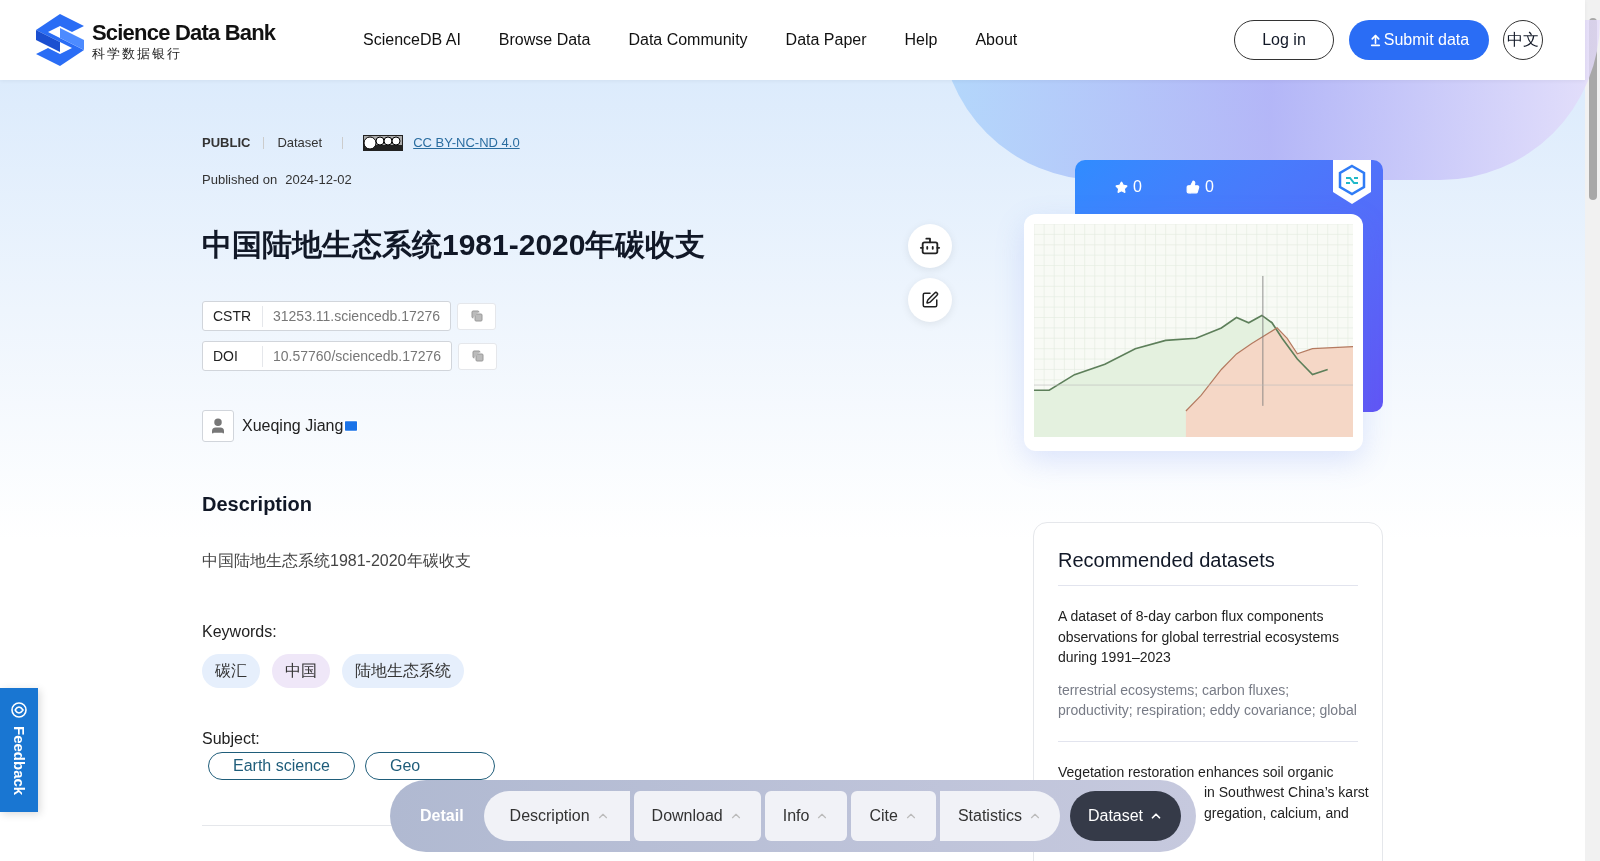 The image size is (1600, 861). What do you see at coordinates (19, 710) in the screenshot?
I see `feedback-icon` at bounding box center [19, 710].